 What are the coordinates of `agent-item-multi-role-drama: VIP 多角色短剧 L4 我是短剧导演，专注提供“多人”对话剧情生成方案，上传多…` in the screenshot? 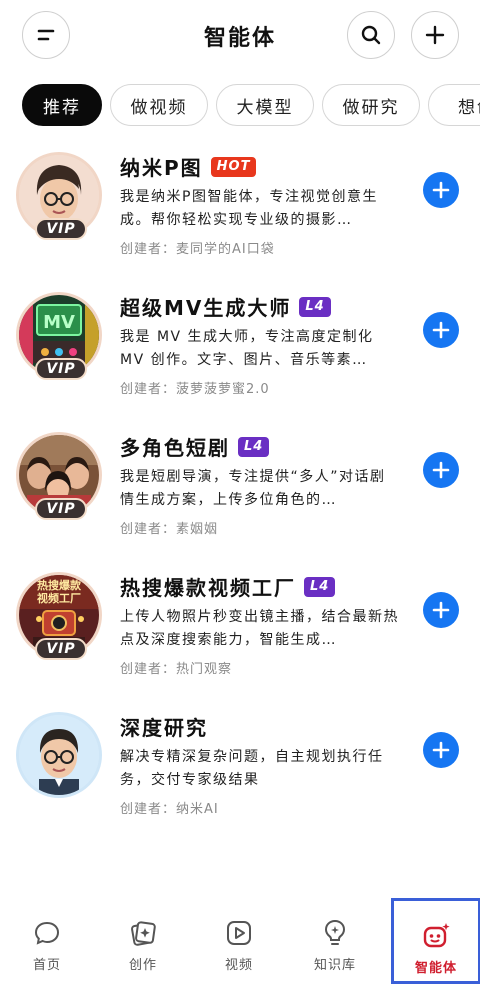 It's located at (240, 497).